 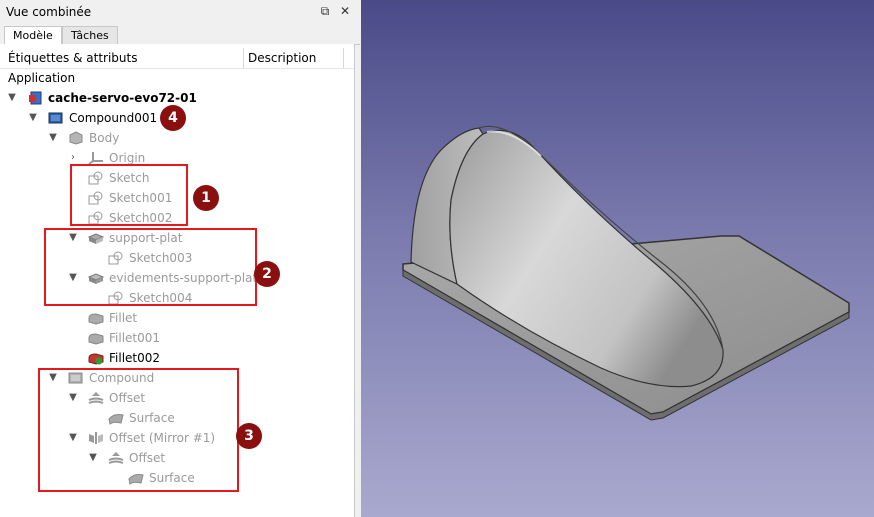 What do you see at coordinates (177, 58) in the screenshot?
I see `tree-header: Étiquettes & attributs Description` at bounding box center [177, 58].